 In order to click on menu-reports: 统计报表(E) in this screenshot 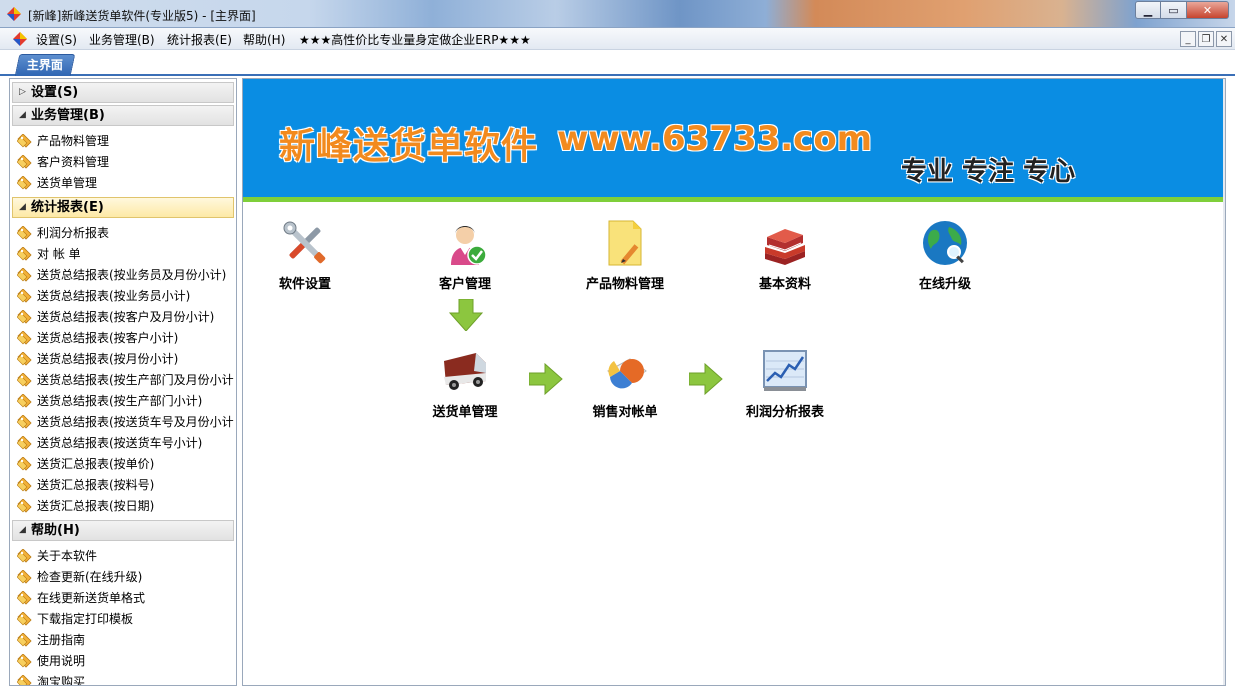, I will do `click(199, 39)`.